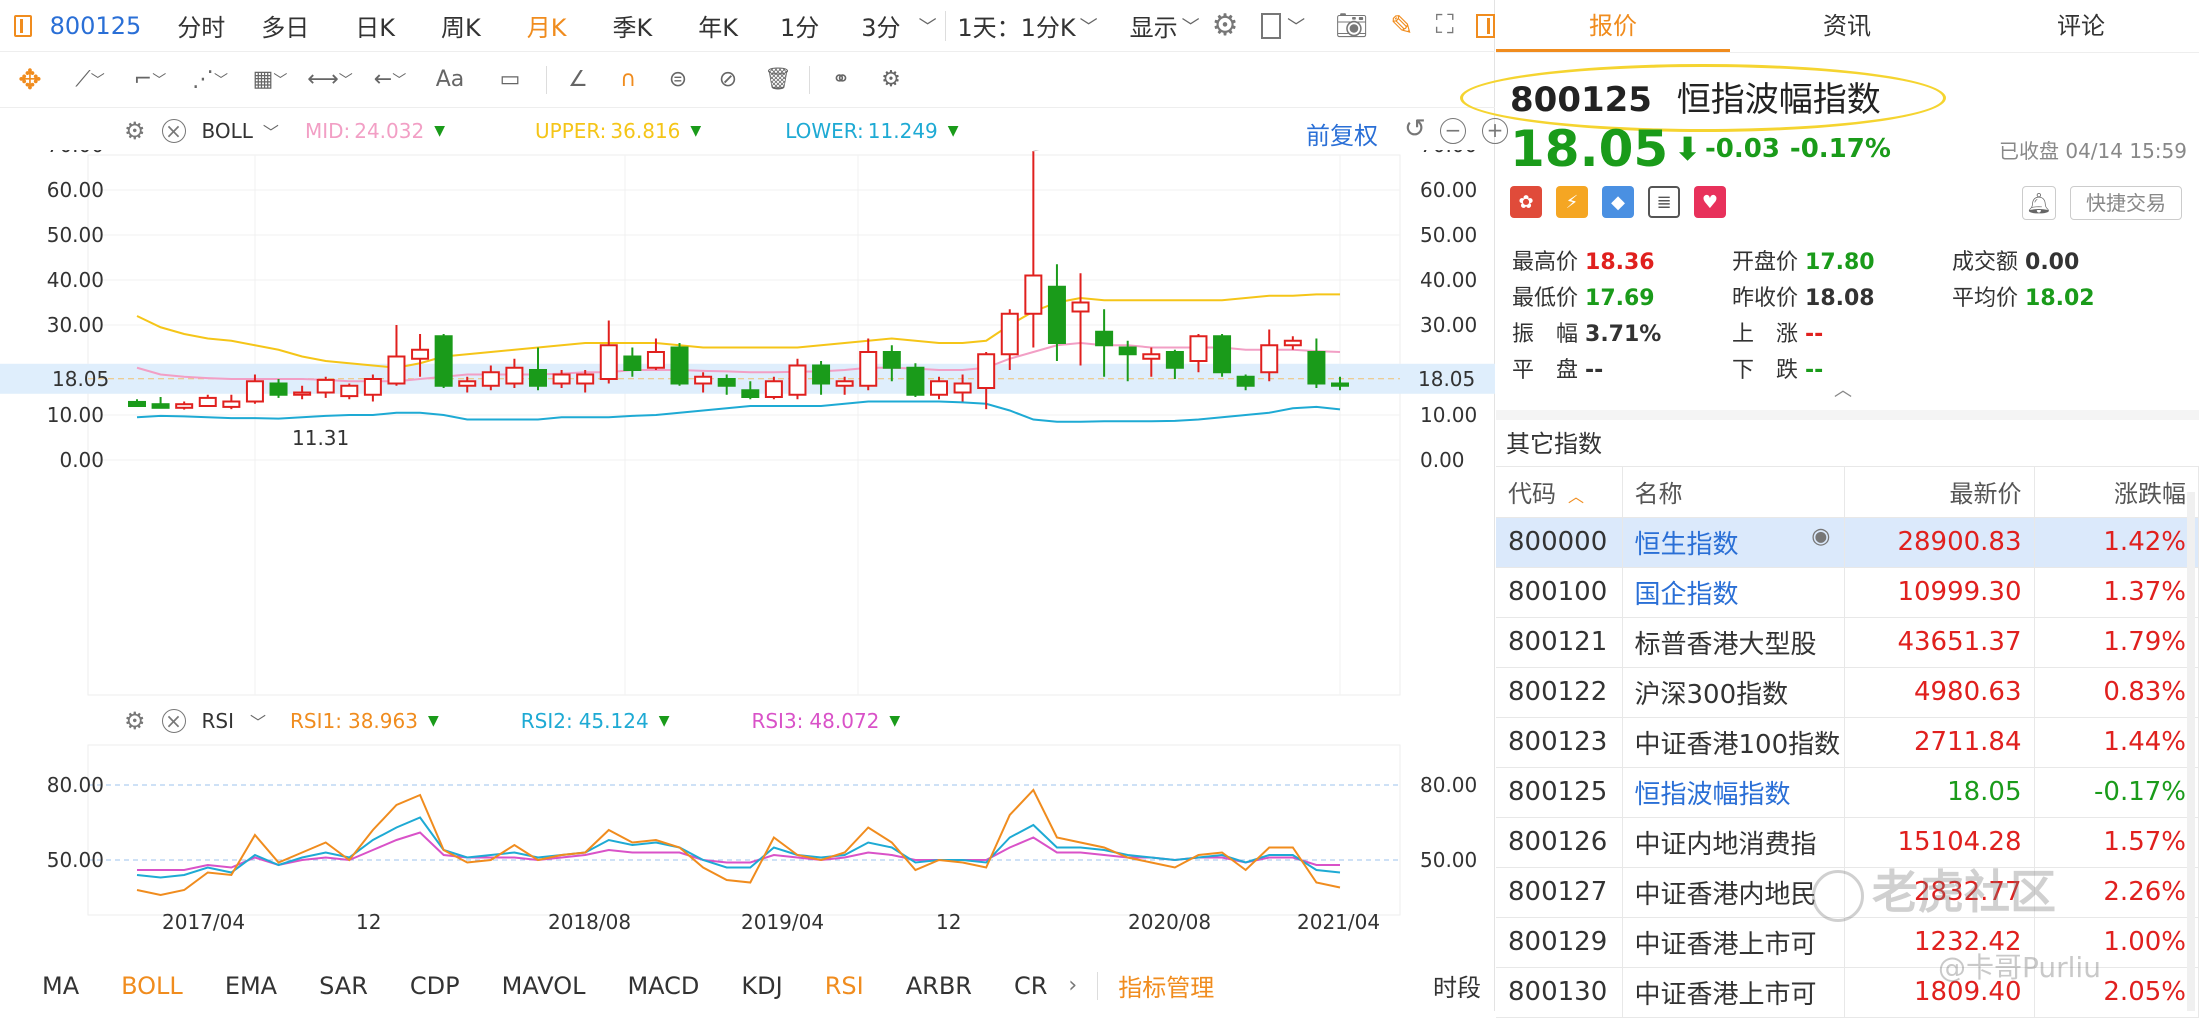 The width and height of the screenshot is (2199, 1018). Describe the element at coordinates (1342, 133) in the screenshot. I see `adjust-mode: 前复权` at that location.